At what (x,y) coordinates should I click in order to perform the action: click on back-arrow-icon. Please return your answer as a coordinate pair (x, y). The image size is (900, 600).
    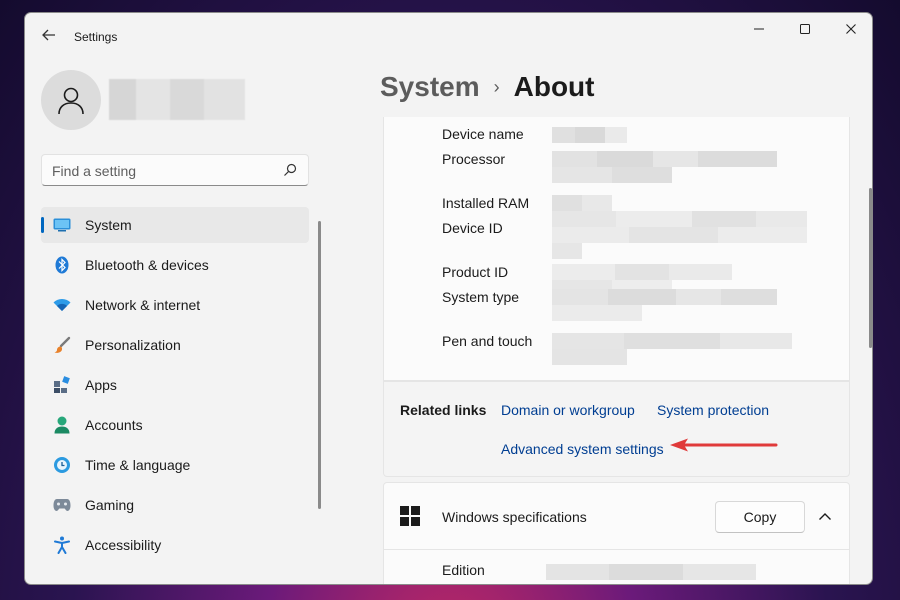
    Looking at the image, I should click on (49, 37).